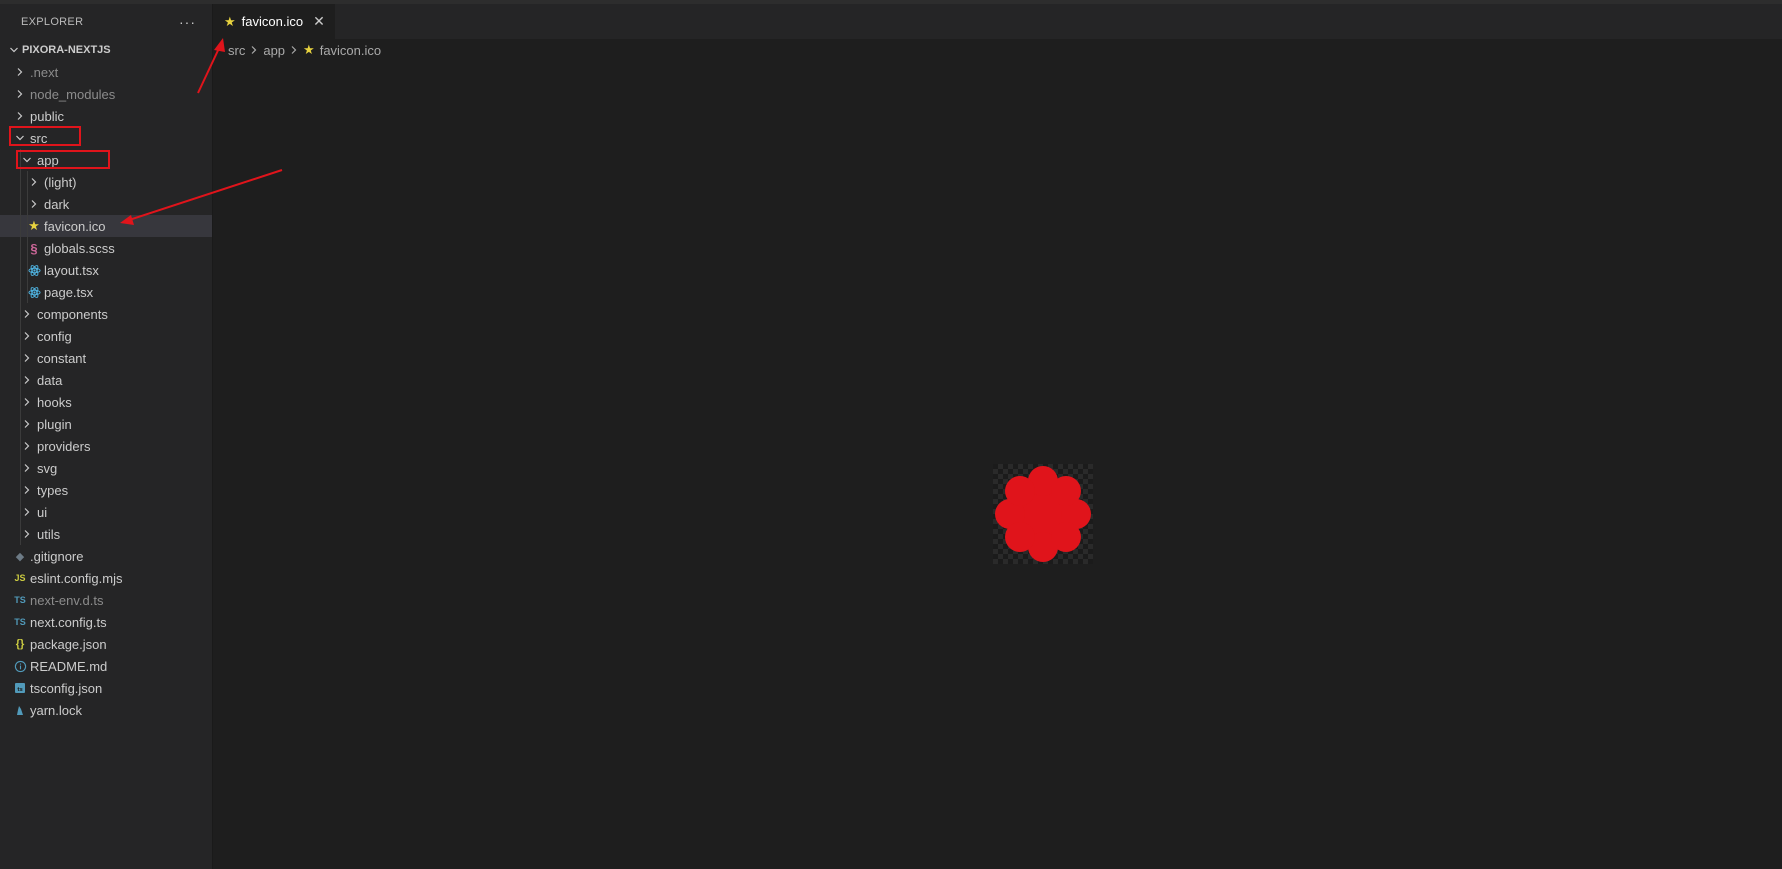 The height and width of the screenshot is (869, 1782). What do you see at coordinates (1043, 514) in the screenshot?
I see `image-preview` at bounding box center [1043, 514].